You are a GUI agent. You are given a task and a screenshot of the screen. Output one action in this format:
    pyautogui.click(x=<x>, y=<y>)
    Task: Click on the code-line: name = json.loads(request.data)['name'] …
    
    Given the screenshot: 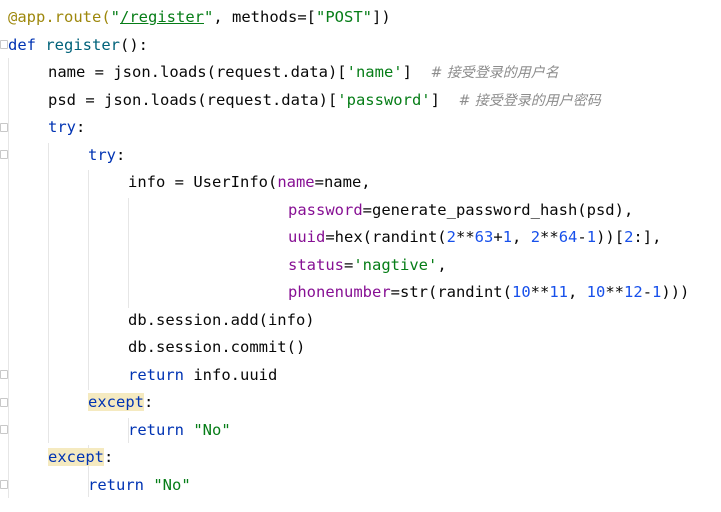 What is the action you would take?
    pyautogui.click(x=279, y=73)
    